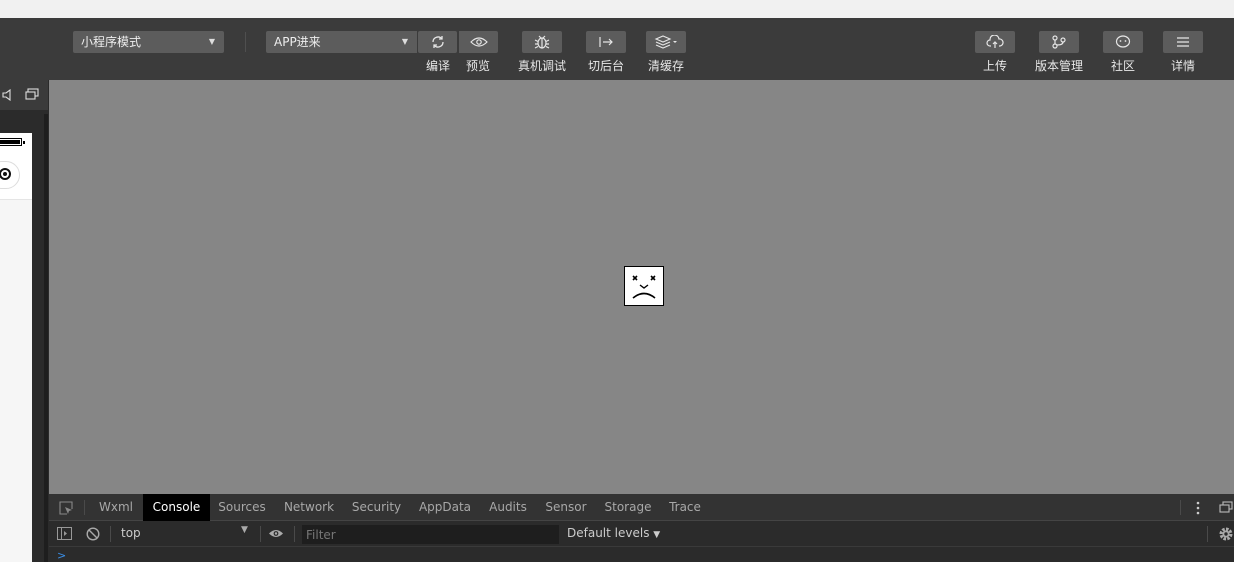  I want to click on preview-button, so click(478, 42).